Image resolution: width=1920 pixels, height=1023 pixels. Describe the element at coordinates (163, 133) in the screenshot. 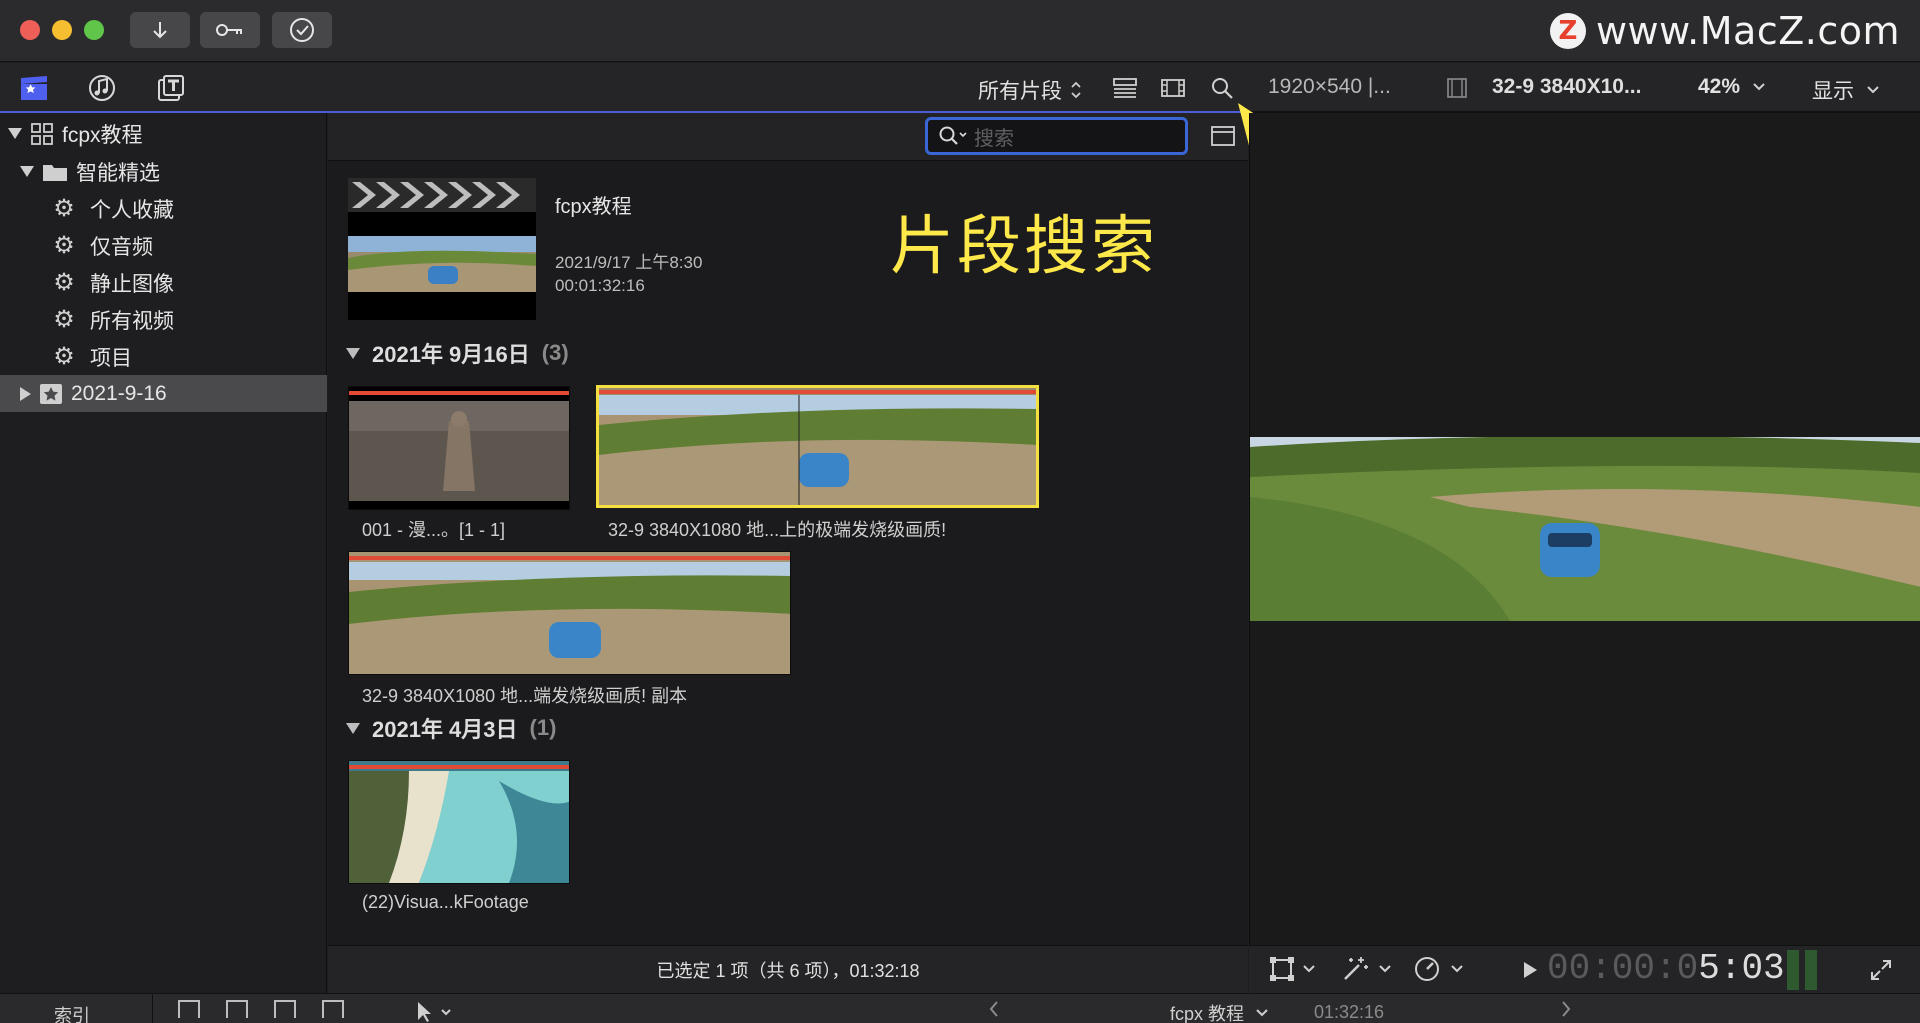

I see `sidebar-item-library: fcpx教程` at that location.